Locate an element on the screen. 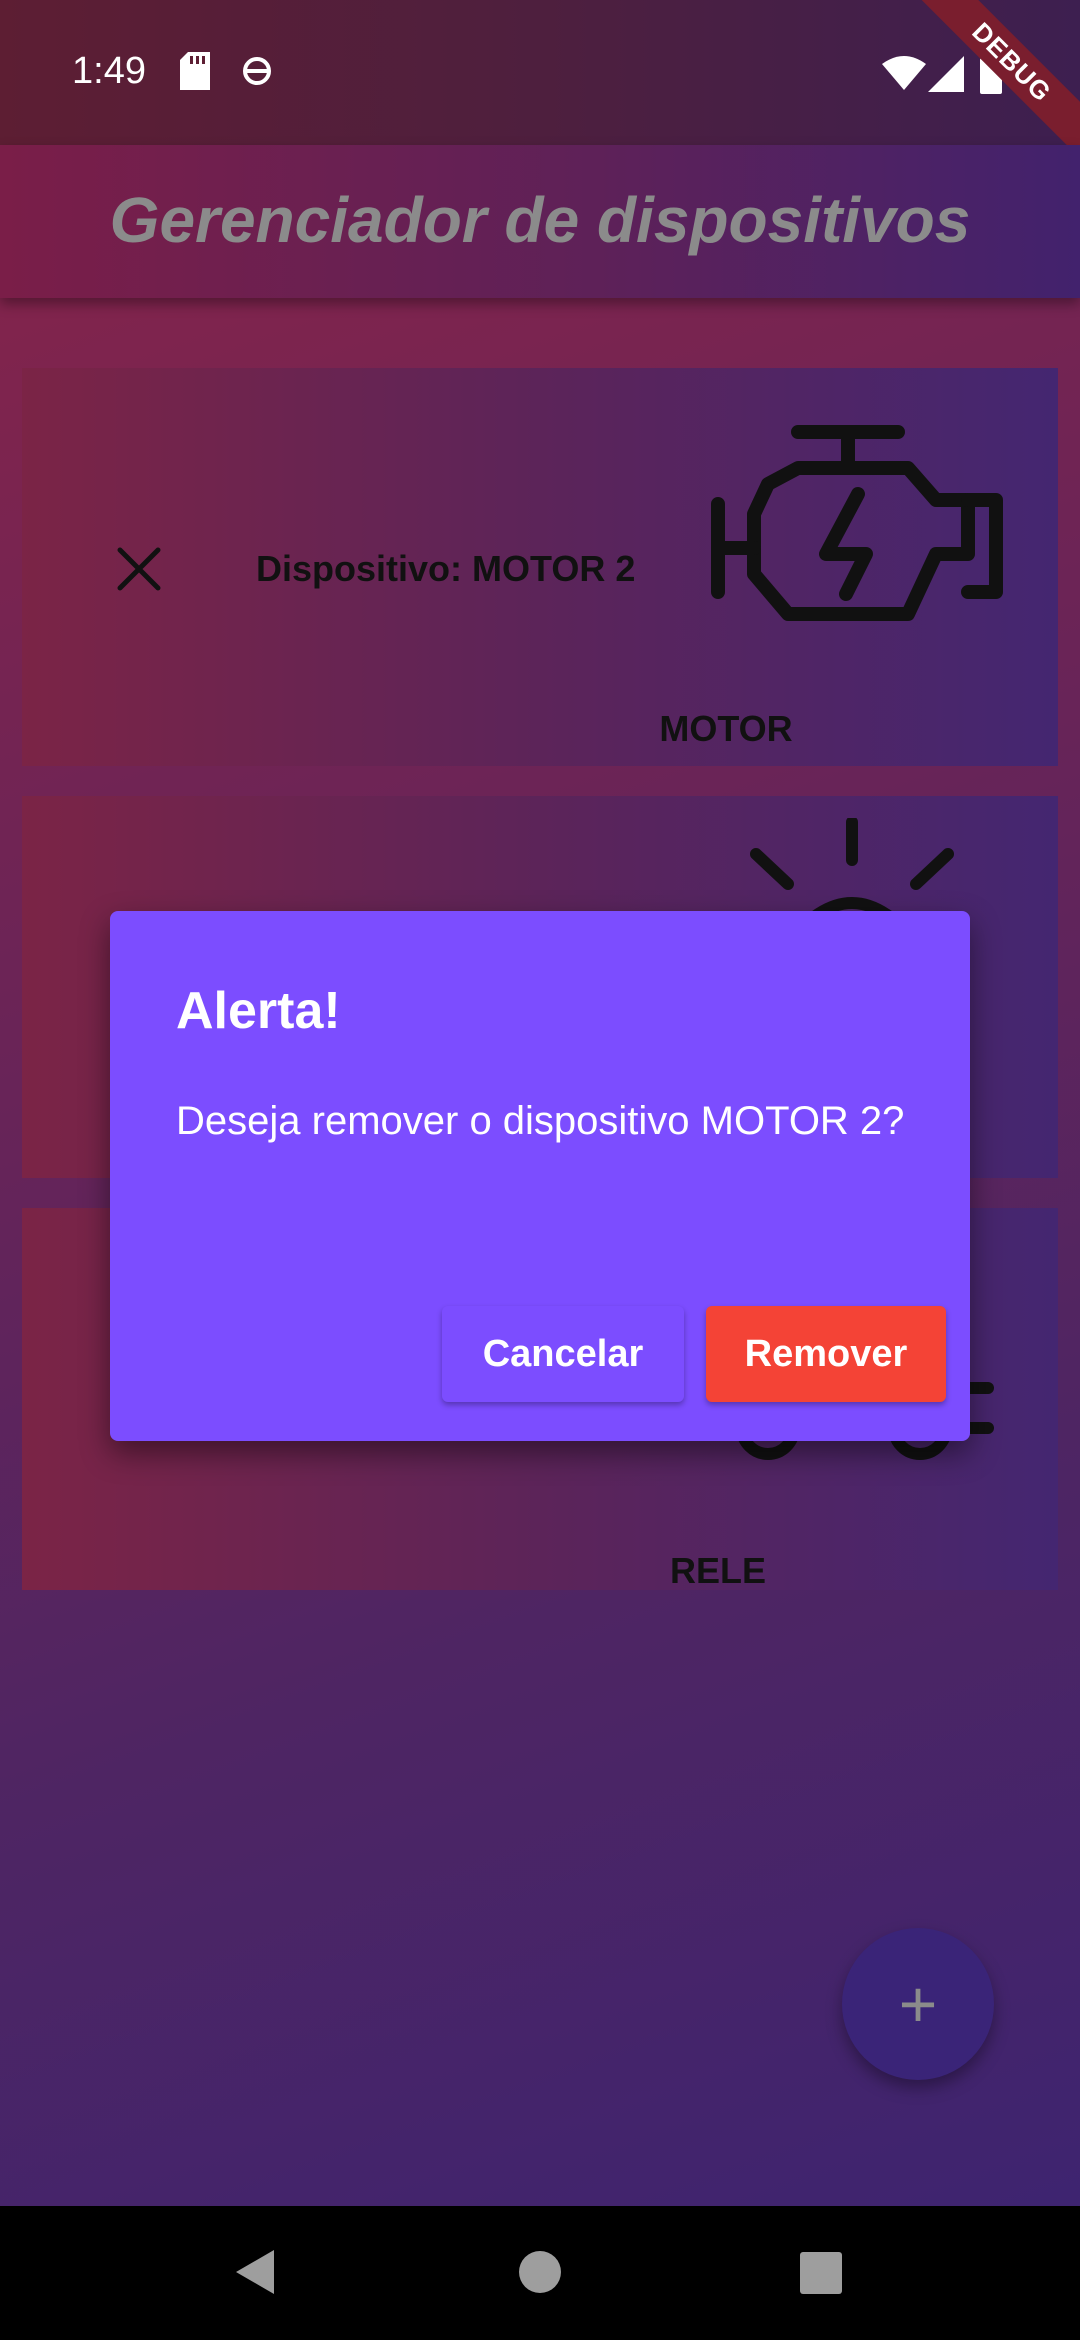 The image size is (1080, 2340). recents-icon is located at coordinates (821, 2275).